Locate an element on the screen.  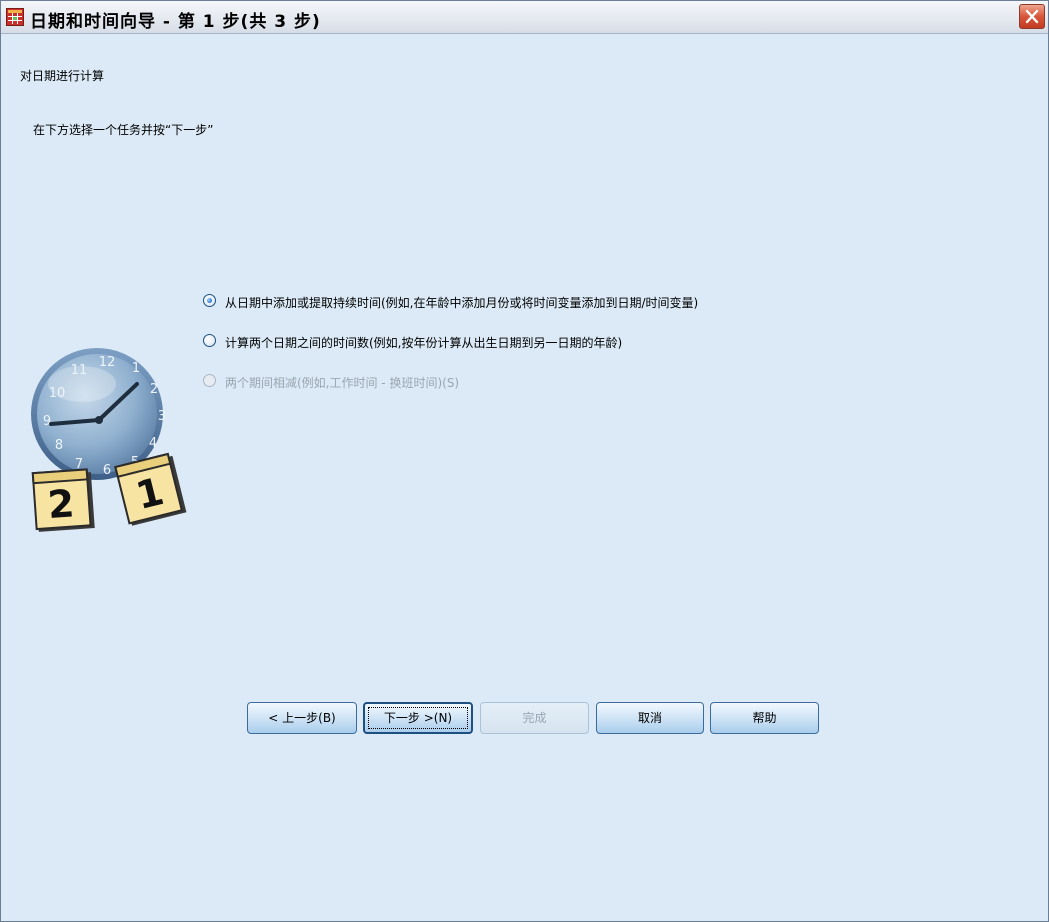
instruction-text: 在下方选择一个任务并按“下一步” is located at coordinates (123, 130).